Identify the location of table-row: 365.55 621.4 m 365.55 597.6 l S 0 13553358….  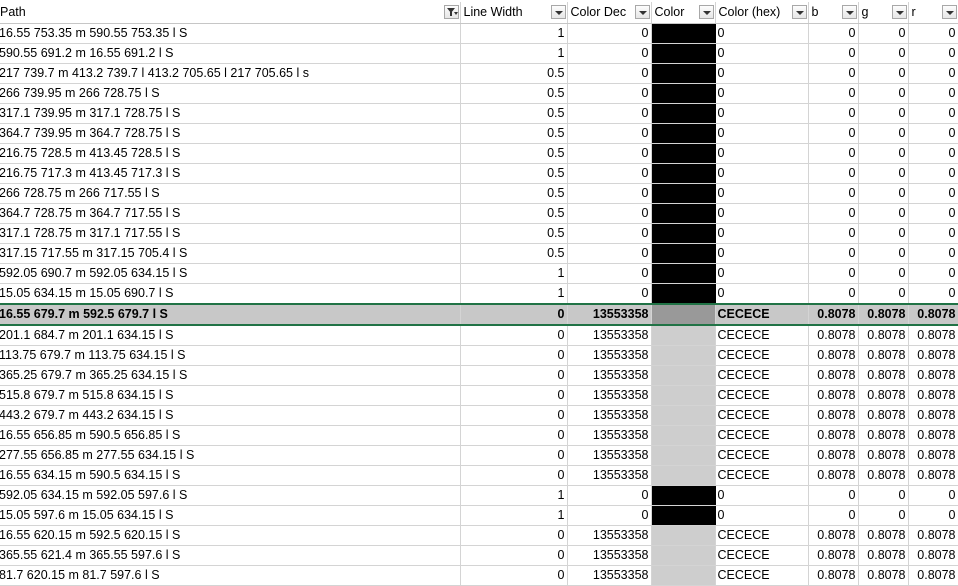
(479, 555).